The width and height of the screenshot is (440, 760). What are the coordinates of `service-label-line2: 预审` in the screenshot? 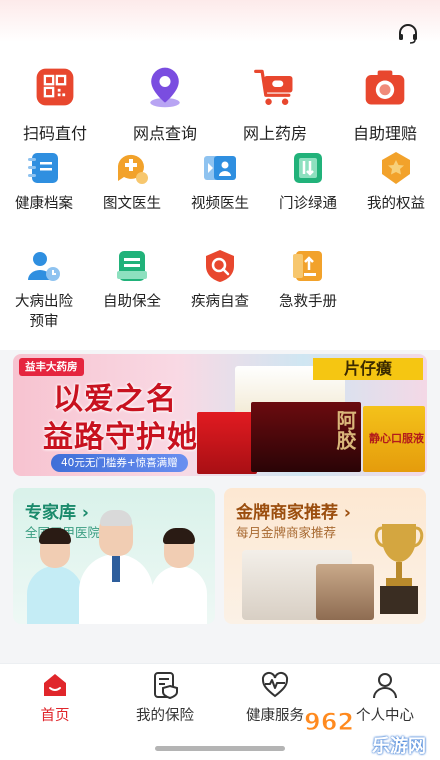 It's located at (44, 322).